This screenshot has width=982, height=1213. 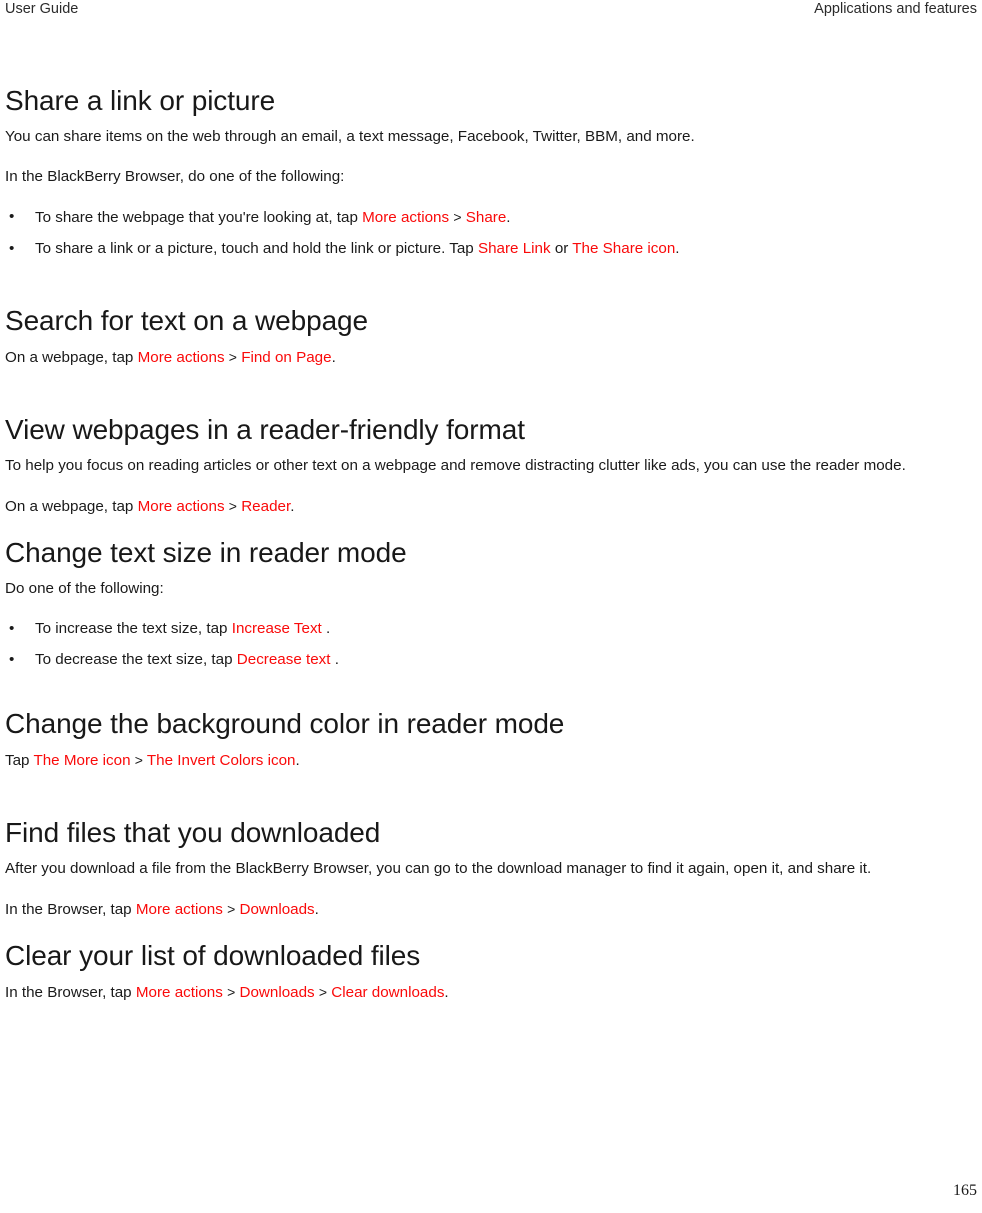 I want to click on section-step-reader: On a webpage, tap More actions > Reader., so click(x=491, y=506).